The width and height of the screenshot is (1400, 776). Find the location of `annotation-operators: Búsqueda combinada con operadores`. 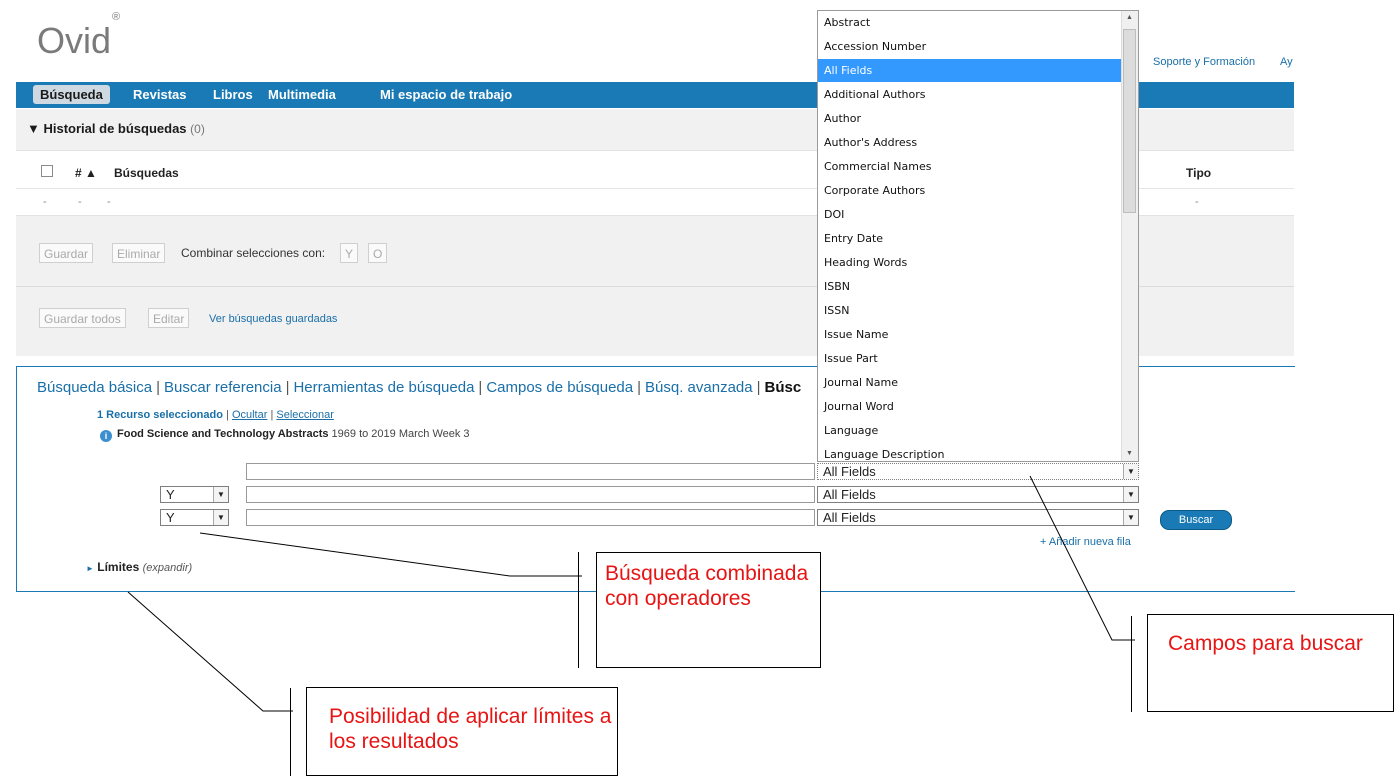

annotation-operators: Búsqueda combinada con operadores is located at coordinates (708, 610).